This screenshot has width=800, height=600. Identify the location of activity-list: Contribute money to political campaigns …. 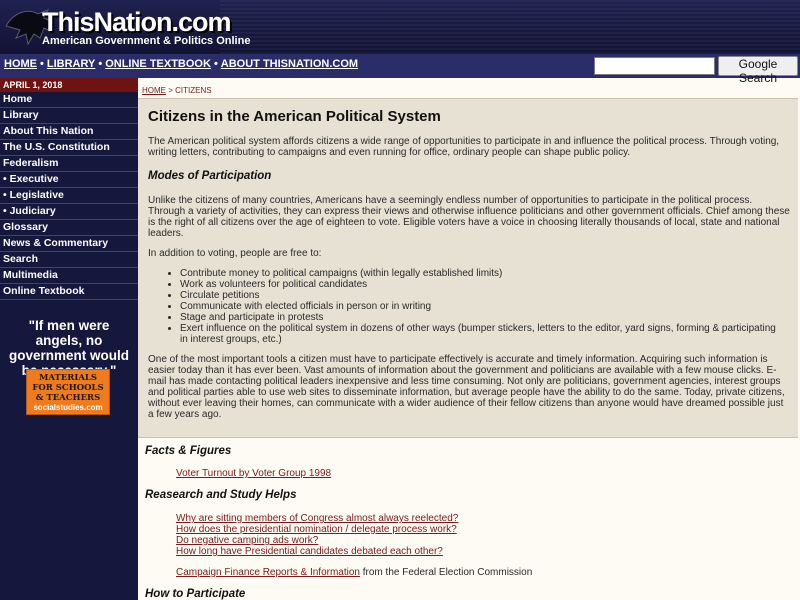
(476, 306).